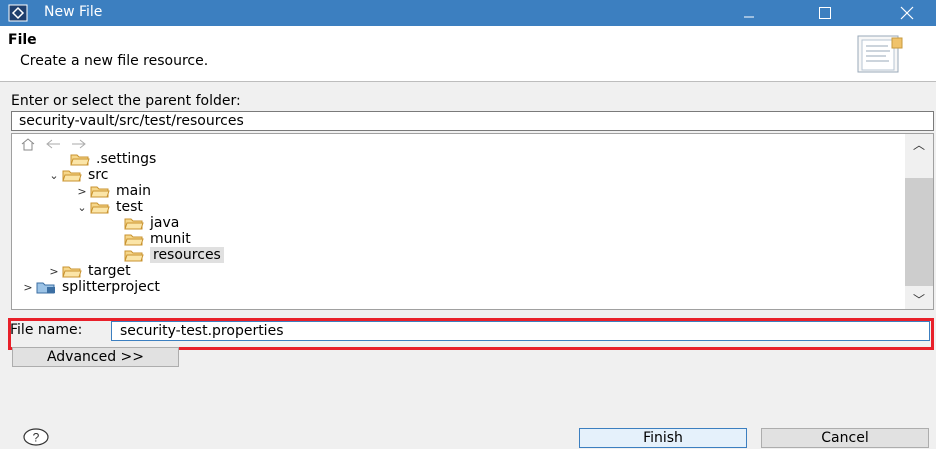  I want to click on tree-item: > splitterproject, so click(90, 287).